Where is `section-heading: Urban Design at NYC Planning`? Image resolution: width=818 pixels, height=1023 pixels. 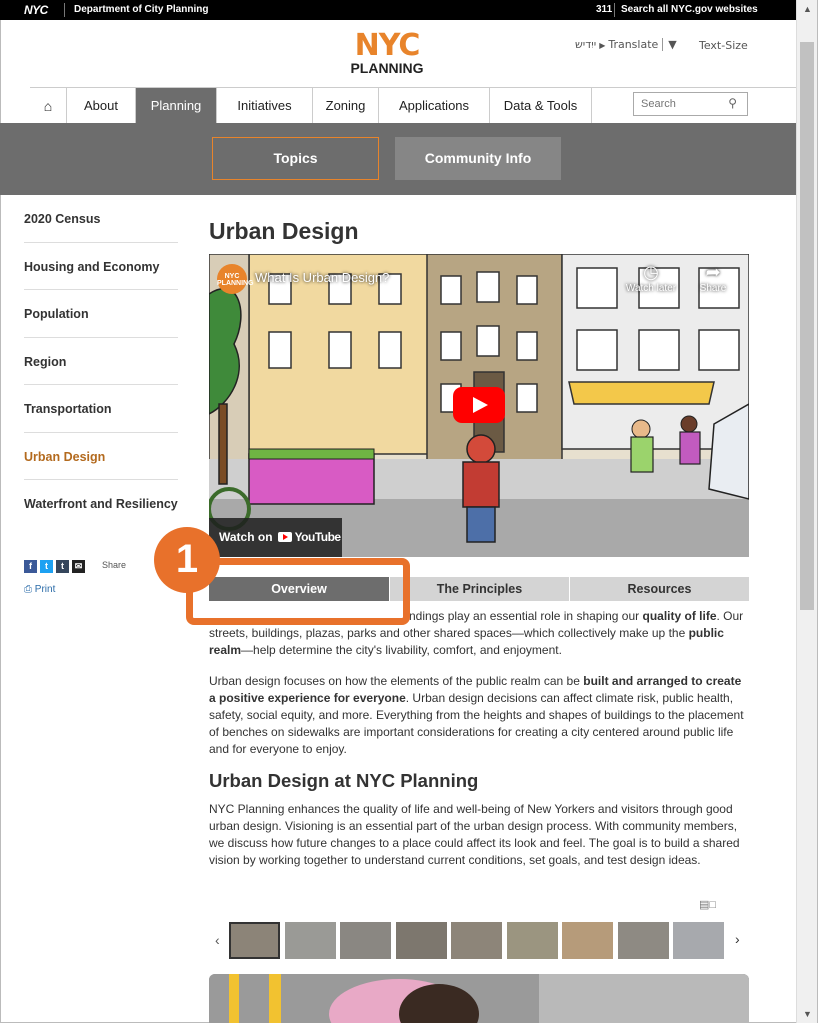
section-heading: Urban Design at NYC Planning is located at coordinates (344, 780).